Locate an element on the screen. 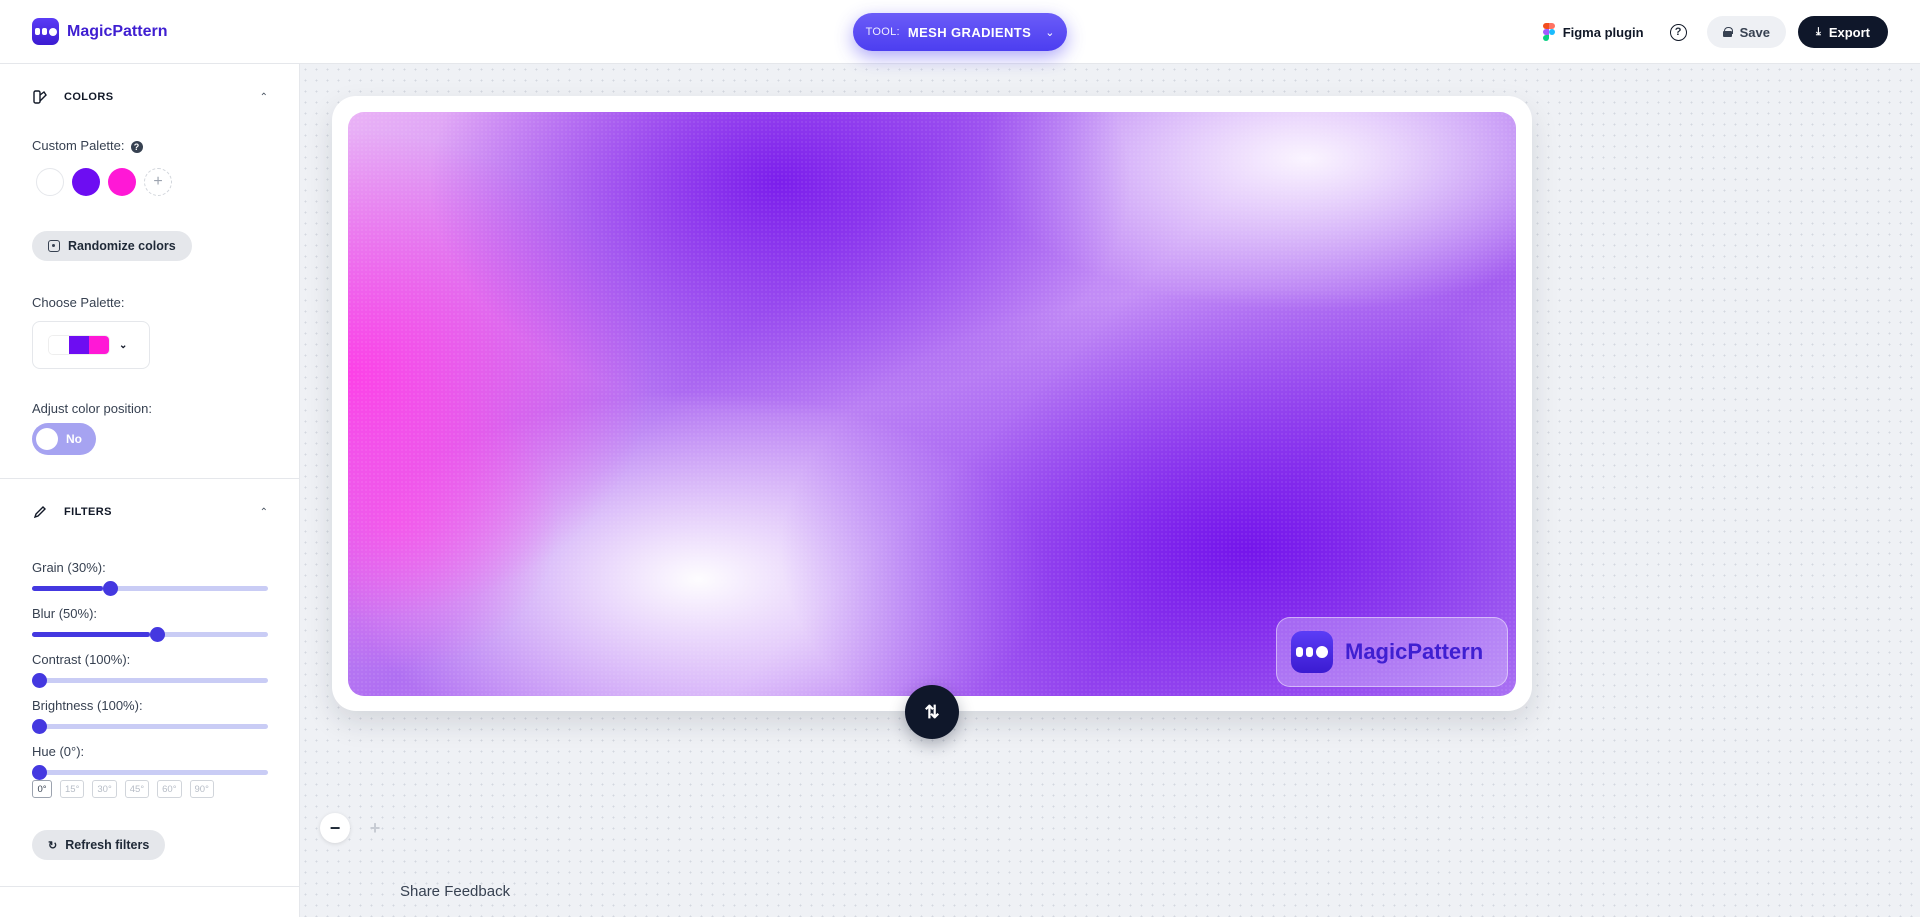 The image size is (1920, 917). hue-chip: 90° is located at coordinates (201, 789).